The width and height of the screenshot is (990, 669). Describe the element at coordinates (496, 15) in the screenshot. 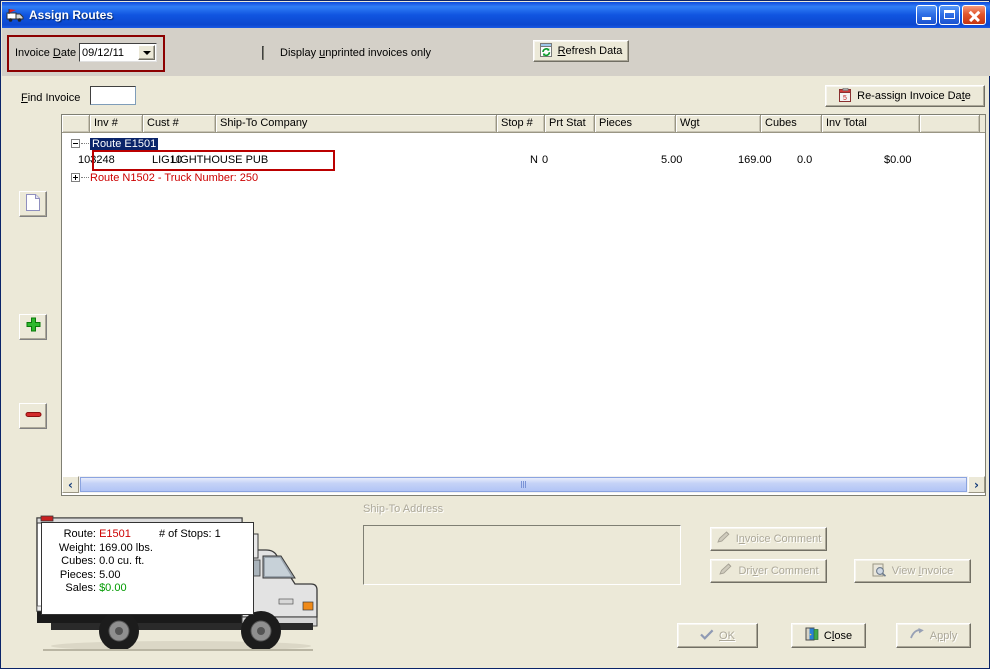

I see `title-bar: Assign Routes` at that location.